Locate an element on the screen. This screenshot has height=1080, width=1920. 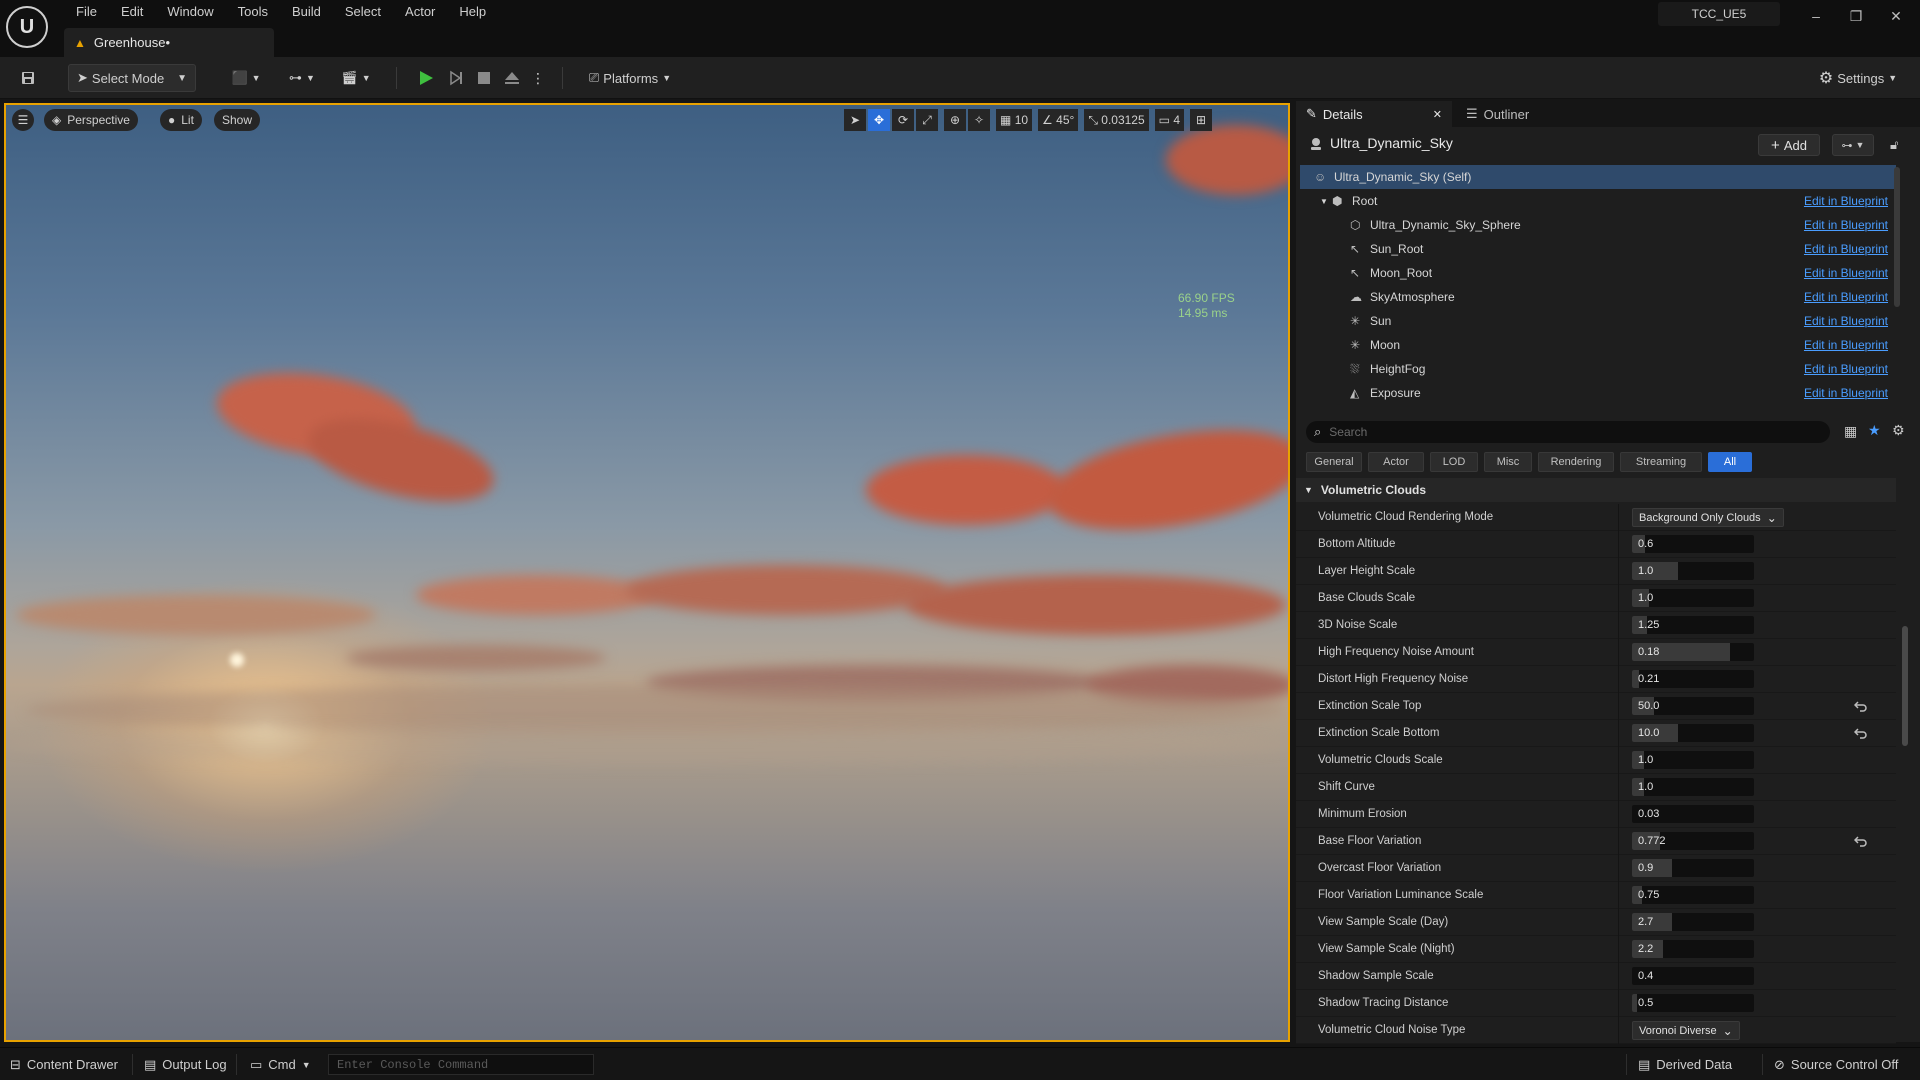
property-value-slider: 0.9 is located at coordinates (1693, 868).